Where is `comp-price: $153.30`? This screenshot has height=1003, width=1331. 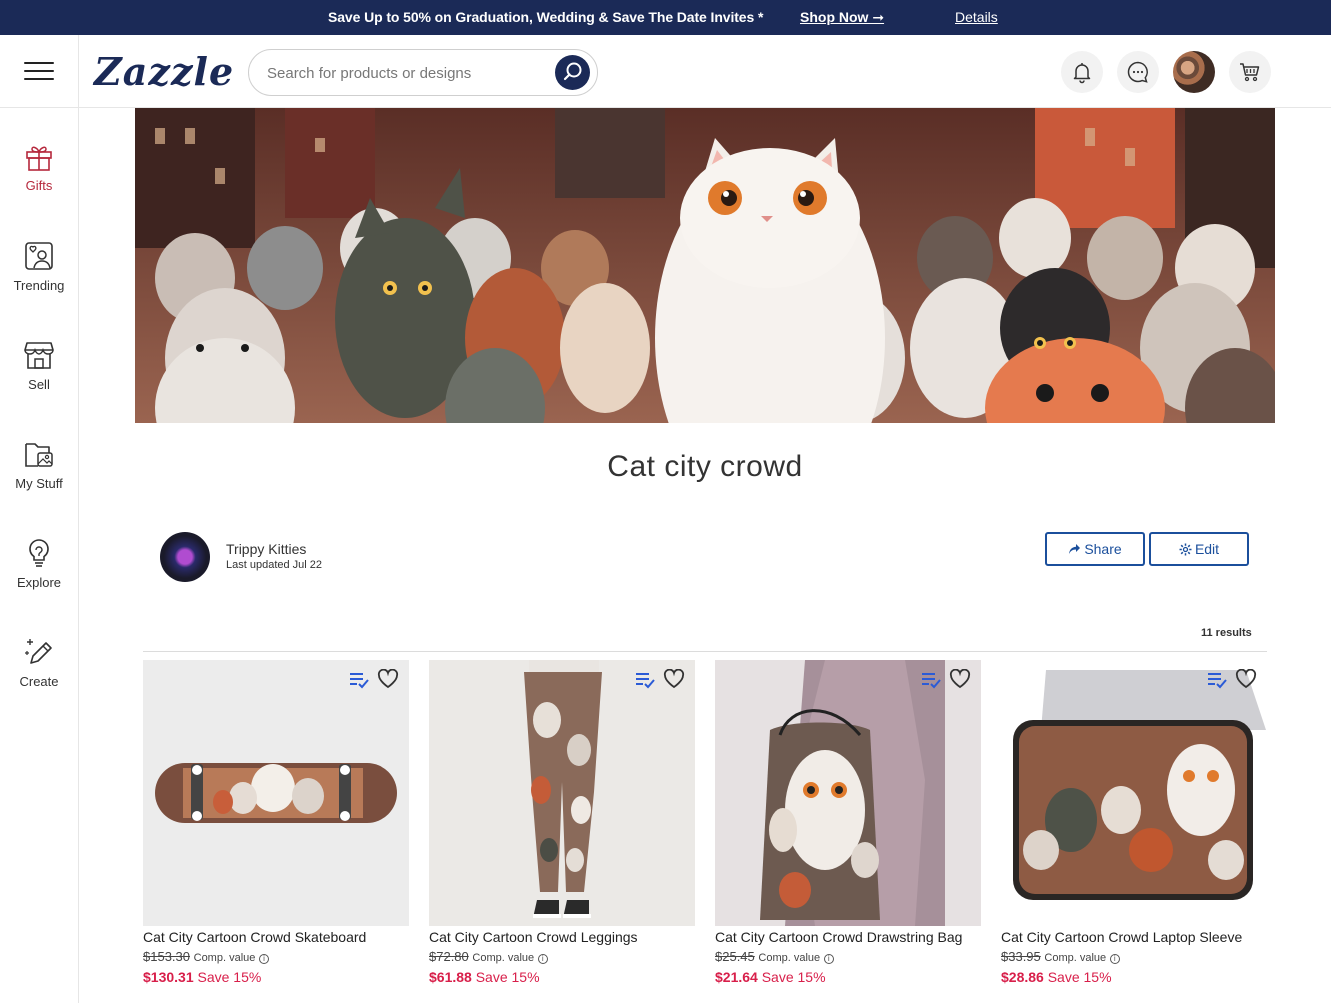 comp-price: $153.30 is located at coordinates (166, 956).